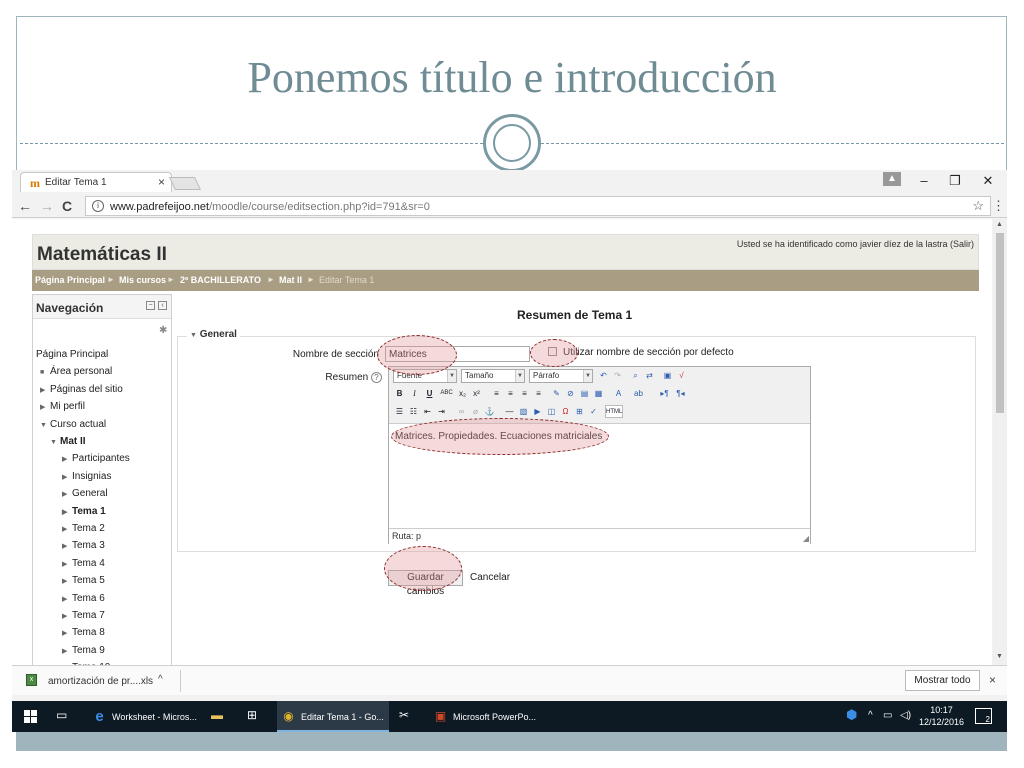 This screenshot has width=1024, height=768. Describe the element at coordinates (523, 411) in the screenshot. I see `image-icon: ▧` at that location.